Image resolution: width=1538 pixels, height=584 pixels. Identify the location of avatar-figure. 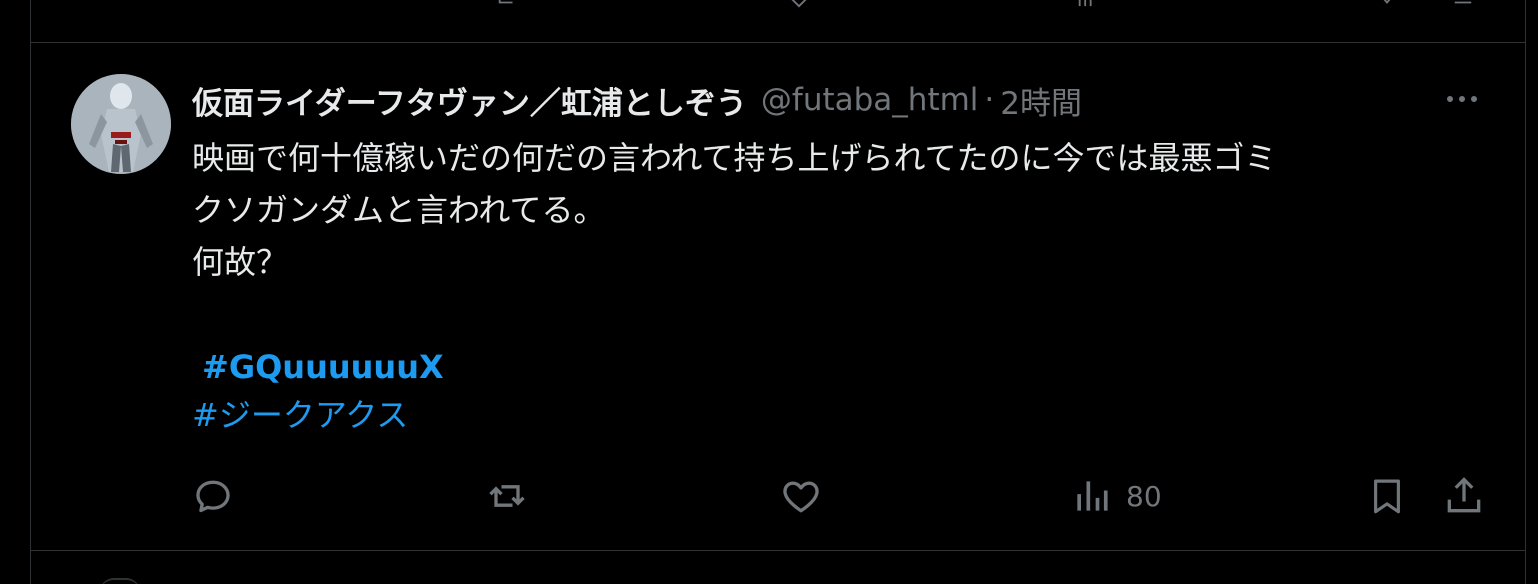
(121, 124).